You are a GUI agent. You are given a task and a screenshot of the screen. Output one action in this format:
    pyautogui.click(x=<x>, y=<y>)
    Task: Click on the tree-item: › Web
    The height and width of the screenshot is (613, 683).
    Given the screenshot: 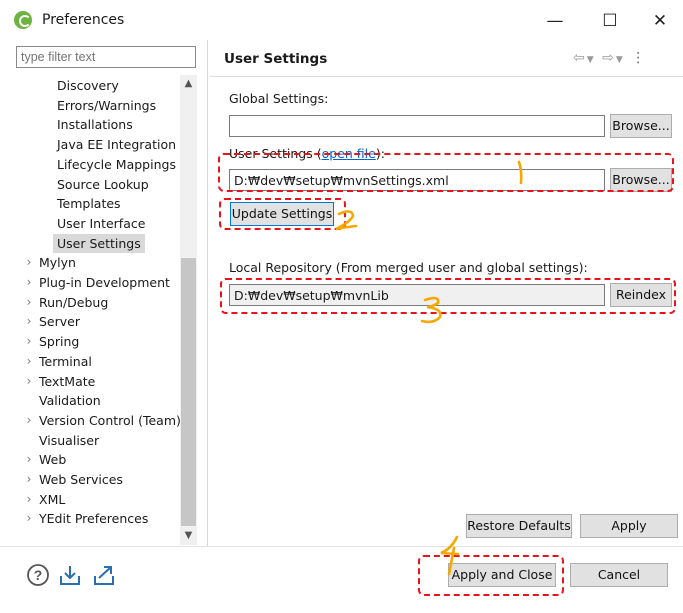 What is the action you would take?
    pyautogui.click(x=47, y=459)
    